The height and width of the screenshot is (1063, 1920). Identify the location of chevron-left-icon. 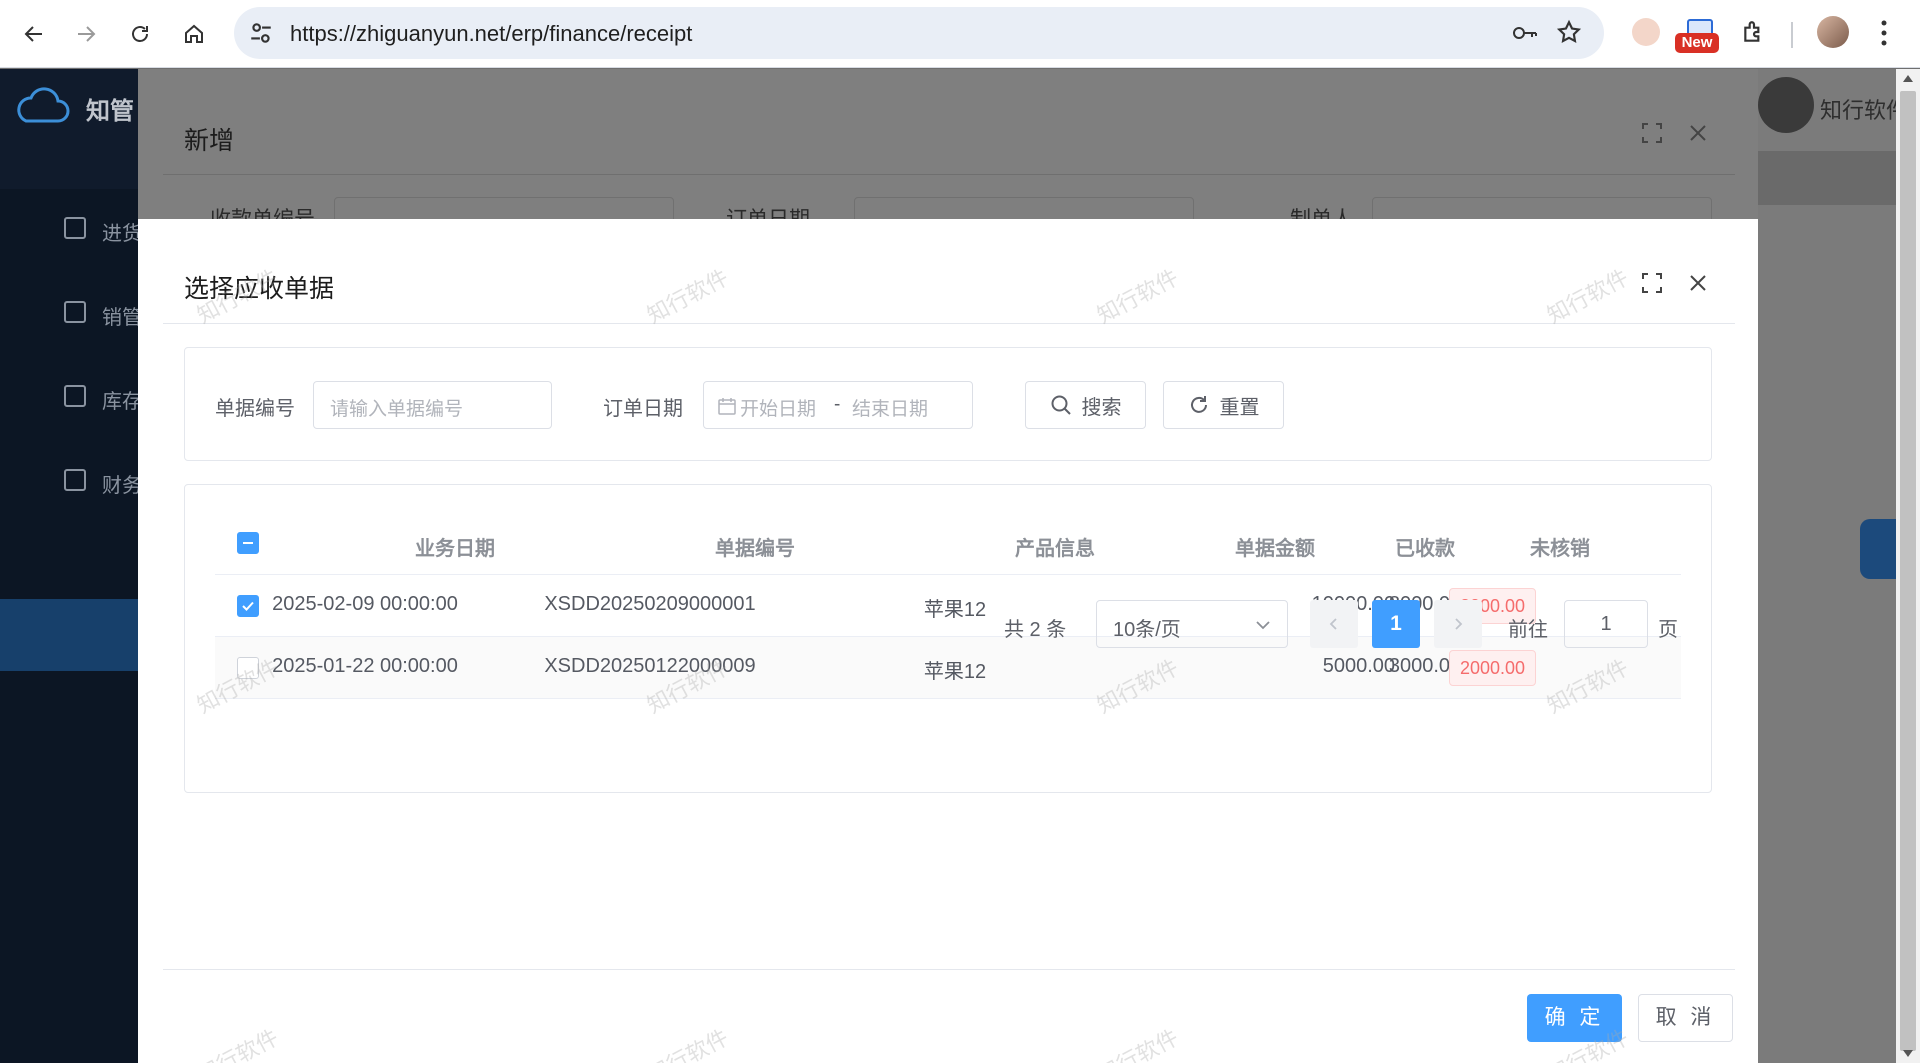
(1333, 624).